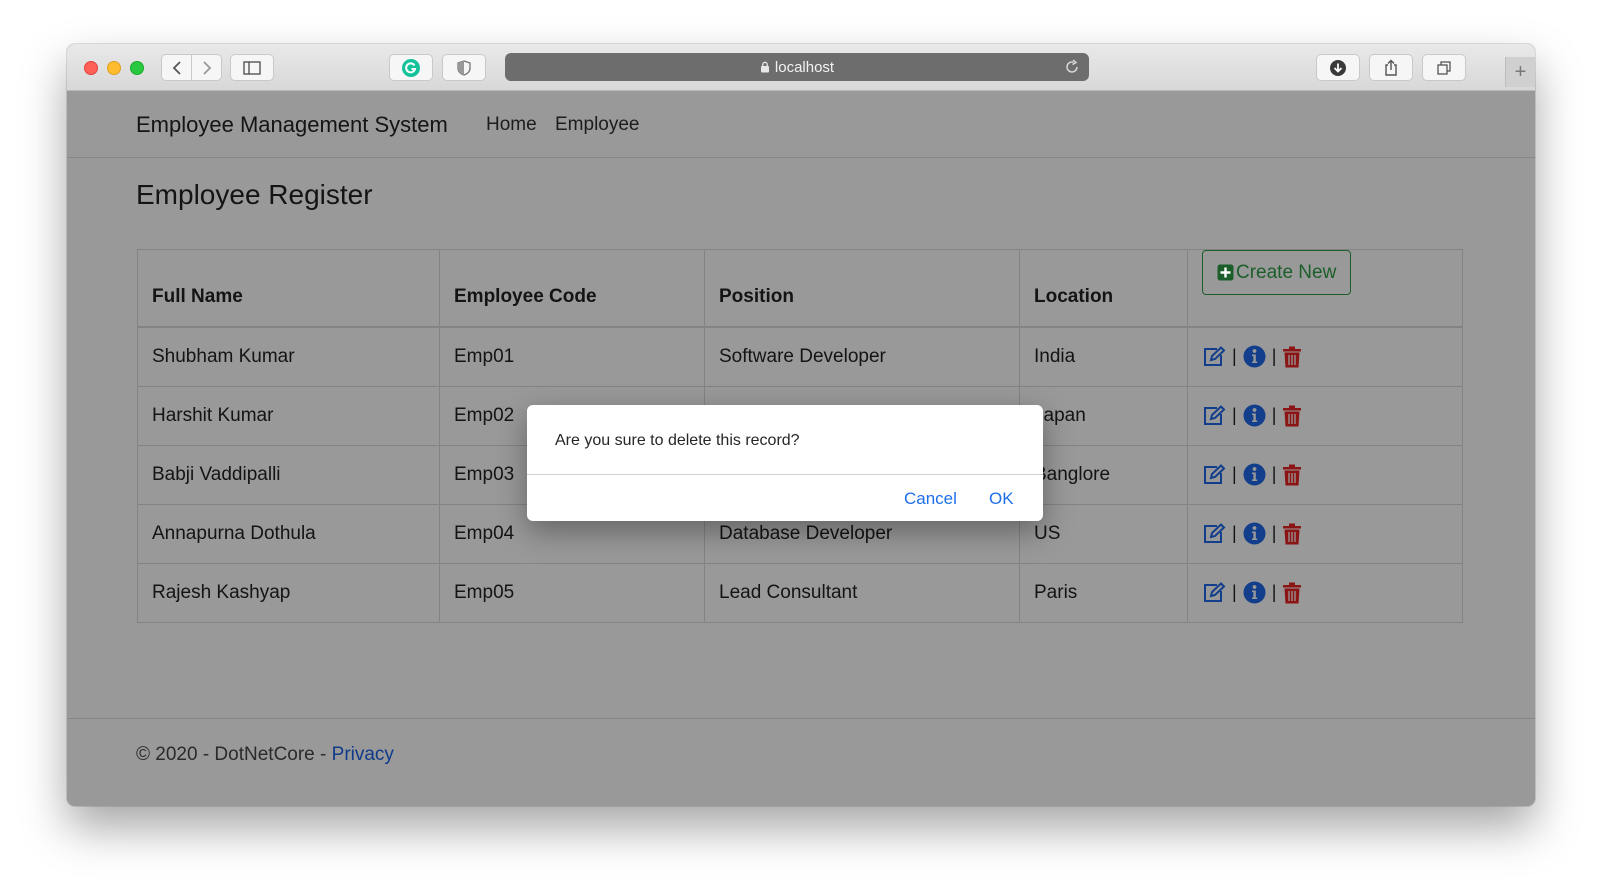 The width and height of the screenshot is (1600, 892). I want to click on sidebar-icon, so click(252, 67).